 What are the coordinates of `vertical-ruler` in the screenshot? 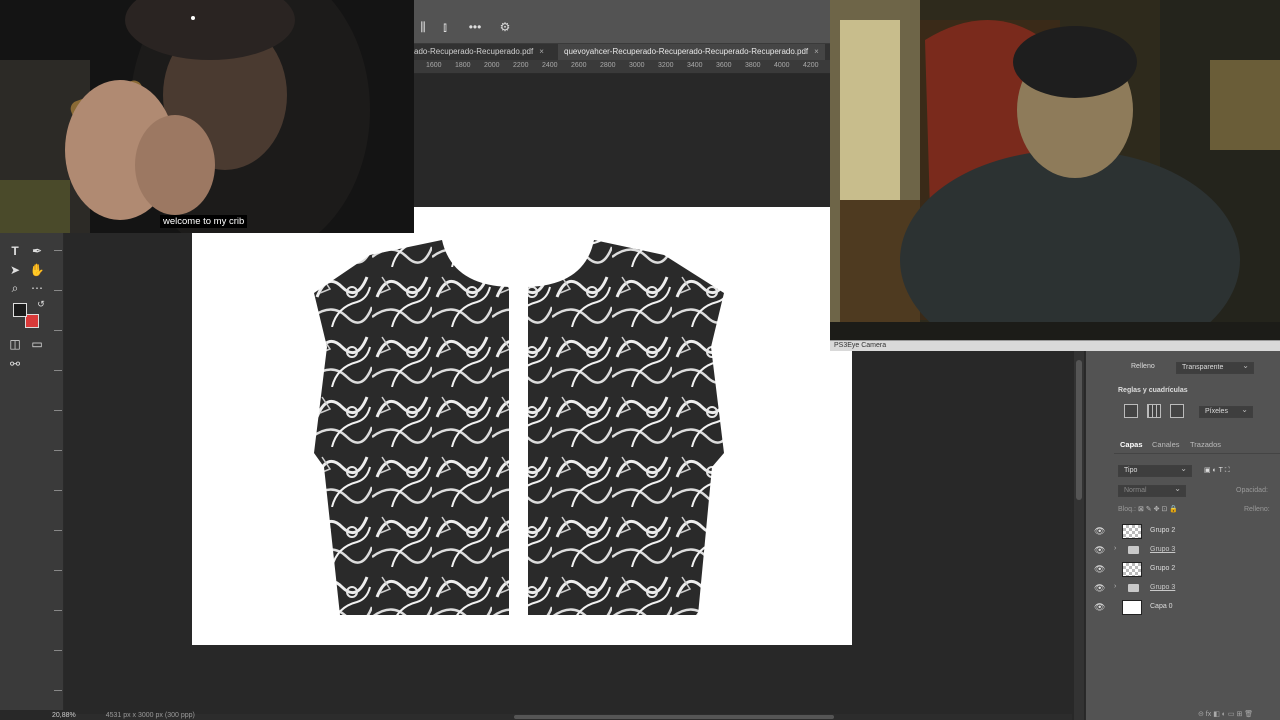 It's located at (58, 470).